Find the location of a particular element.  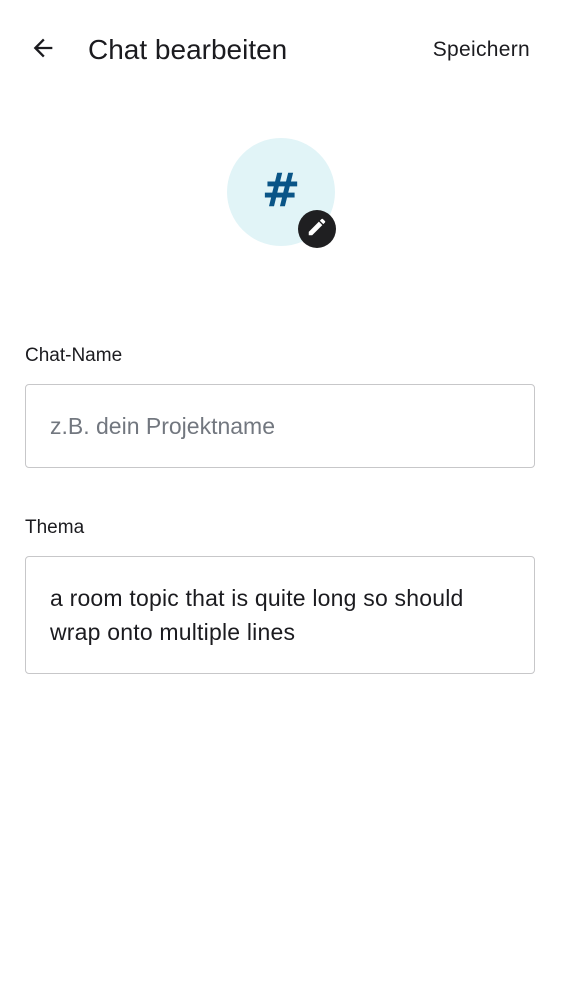

chat-name-label: Chat-Name is located at coordinates (74, 355).